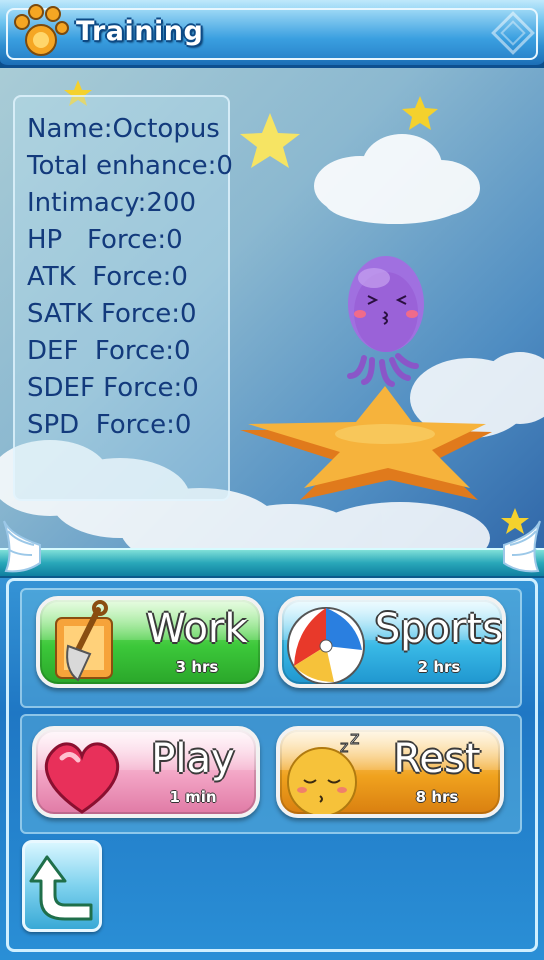 The width and height of the screenshot is (544, 960). I want to click on sleeping-face-icon: z z, so click(323, 772).